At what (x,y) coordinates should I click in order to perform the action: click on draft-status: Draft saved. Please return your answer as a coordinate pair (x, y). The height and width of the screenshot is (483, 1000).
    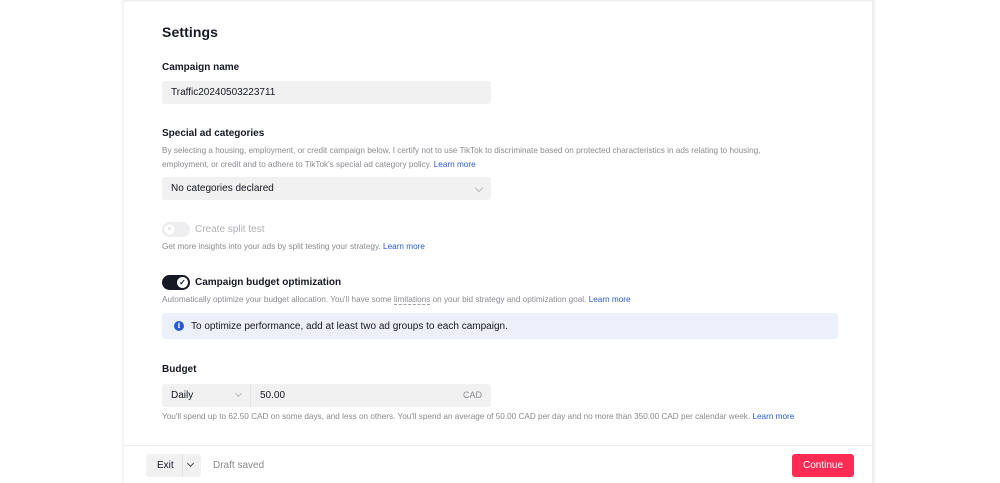
    Looking at the image, I should click on (239, 465).